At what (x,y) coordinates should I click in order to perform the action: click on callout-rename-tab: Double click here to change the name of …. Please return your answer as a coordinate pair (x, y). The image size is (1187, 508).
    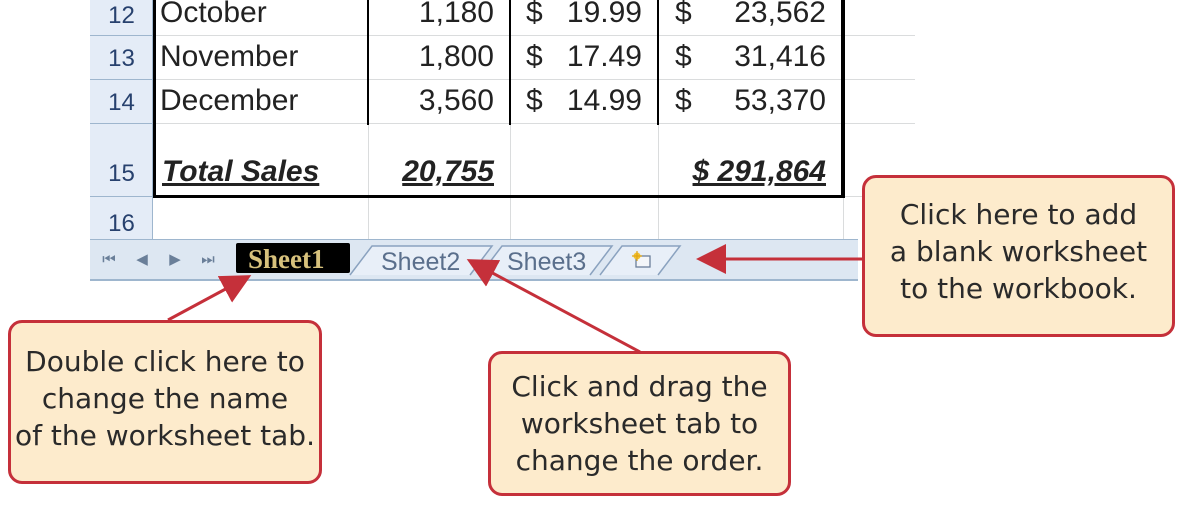
    Looking at the image, I should click on (165, 402).